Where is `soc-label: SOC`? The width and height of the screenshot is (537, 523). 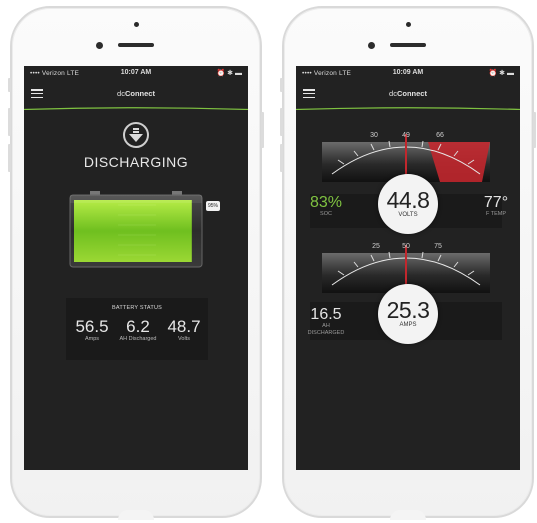
soc-label: SOC is located at coordinates (326, 214).